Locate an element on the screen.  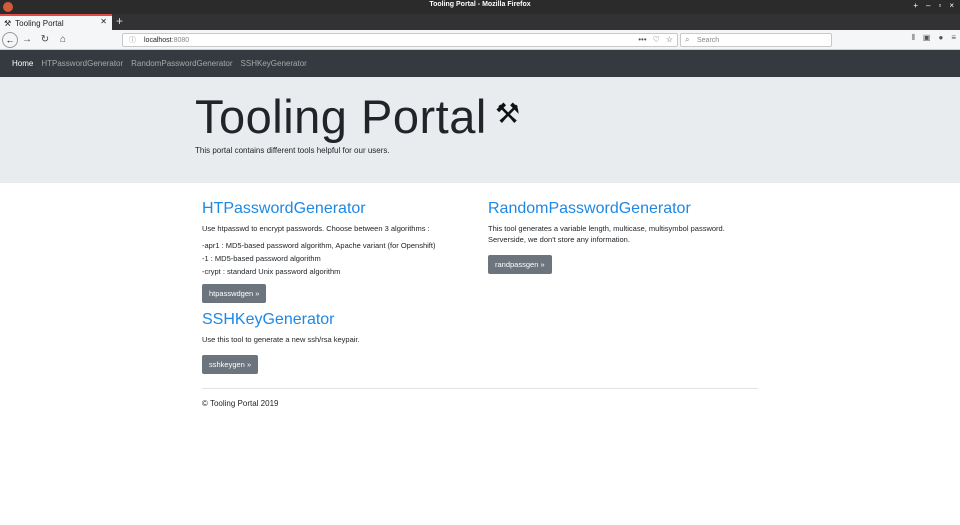
search-icon: ⌕ is located at coordinates (687, 39).